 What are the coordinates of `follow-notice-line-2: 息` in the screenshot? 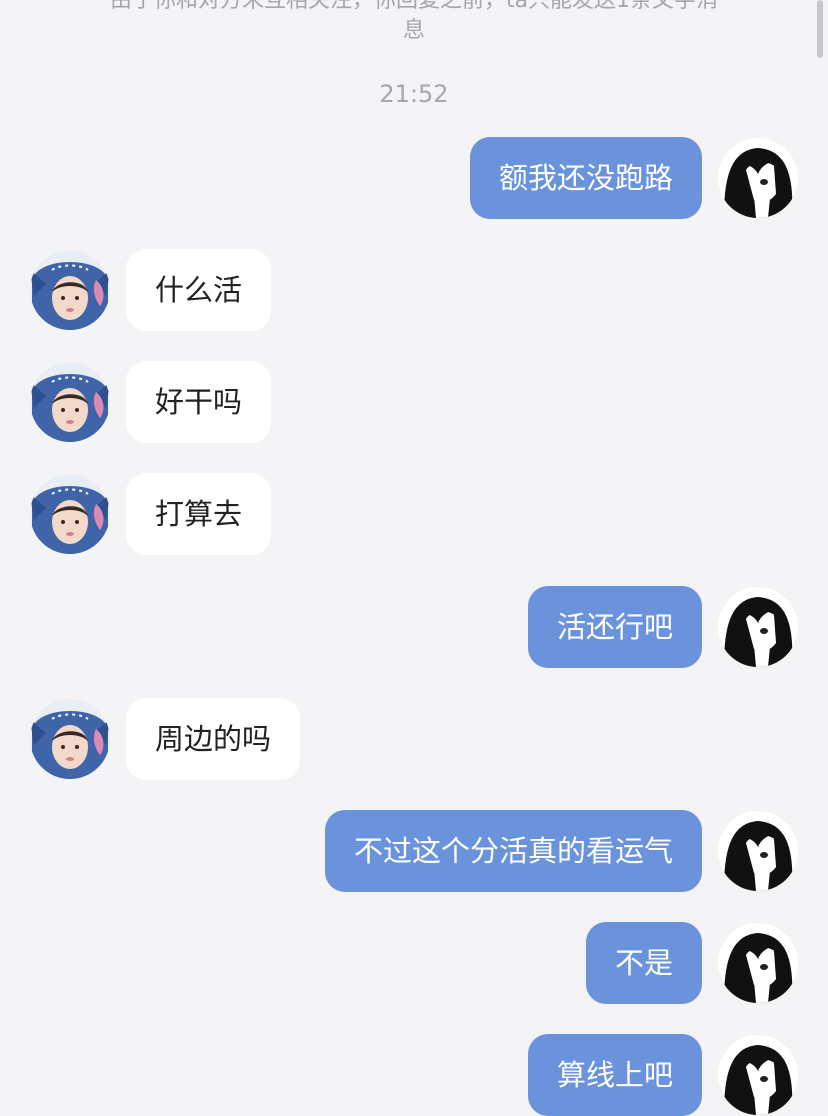 It's located at (413, 30).